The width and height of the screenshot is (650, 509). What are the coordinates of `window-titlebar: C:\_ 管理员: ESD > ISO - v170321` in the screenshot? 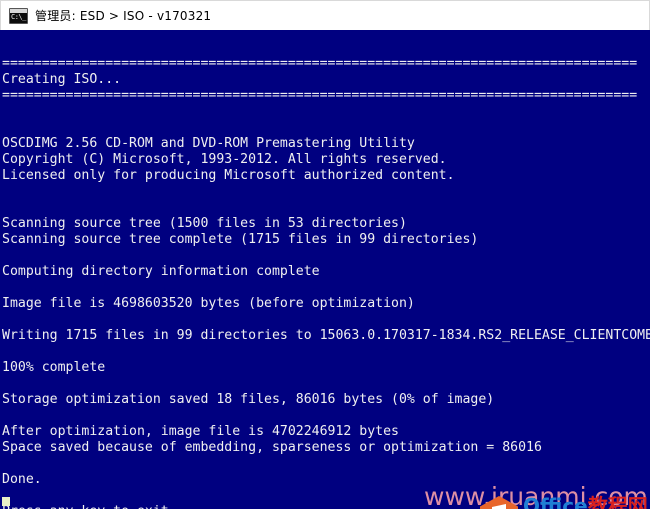 It's located at (325, 15).